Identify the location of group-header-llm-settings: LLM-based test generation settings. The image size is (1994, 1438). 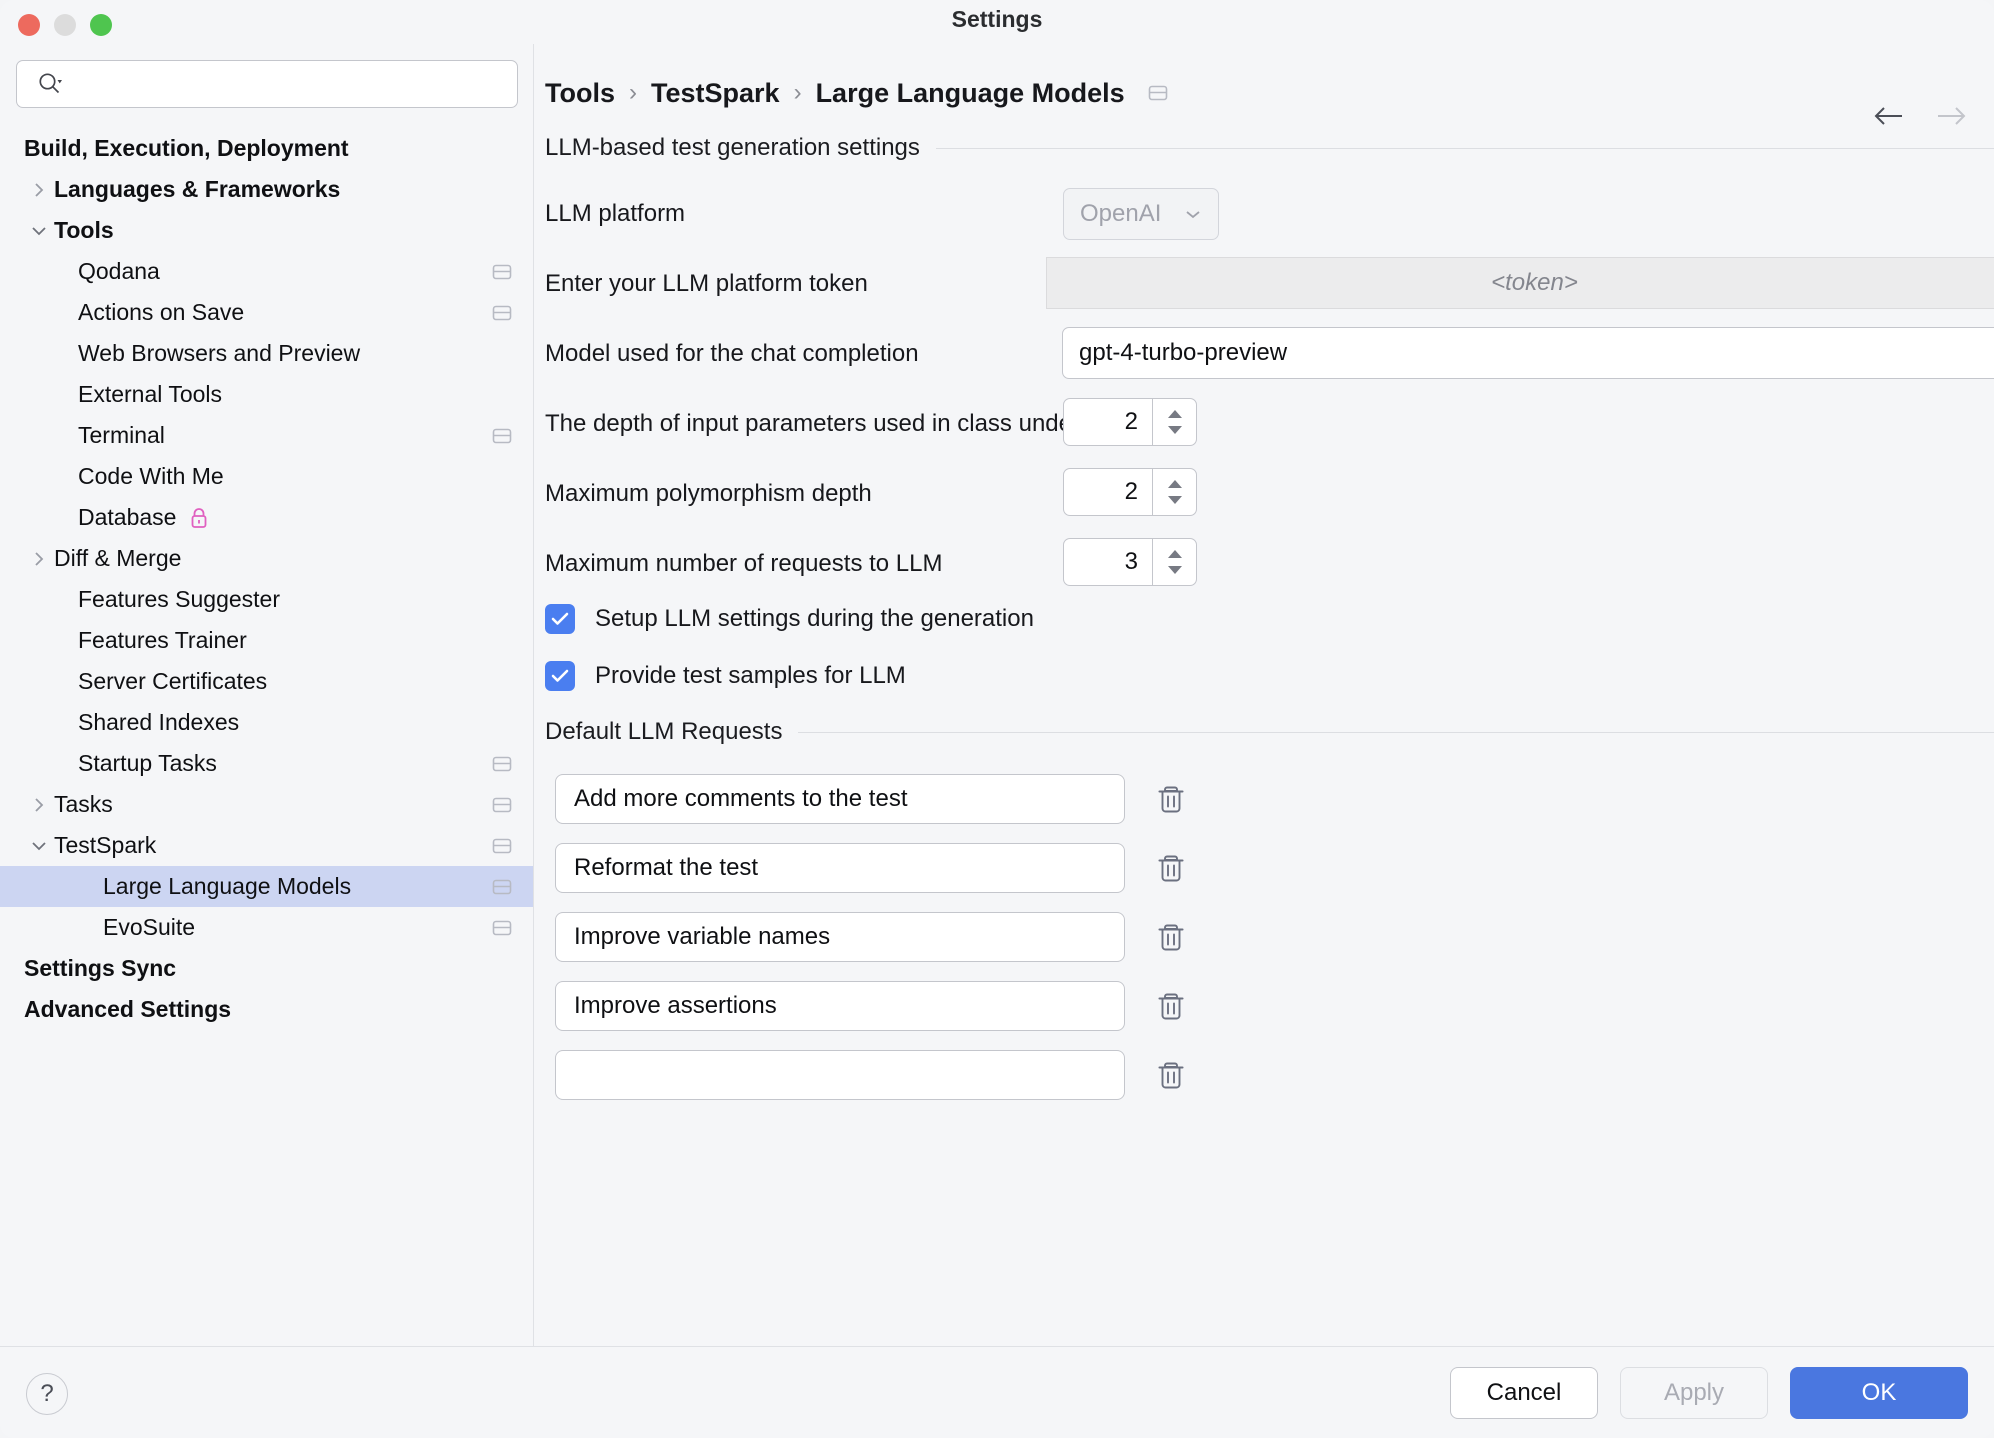
(1269, 148).